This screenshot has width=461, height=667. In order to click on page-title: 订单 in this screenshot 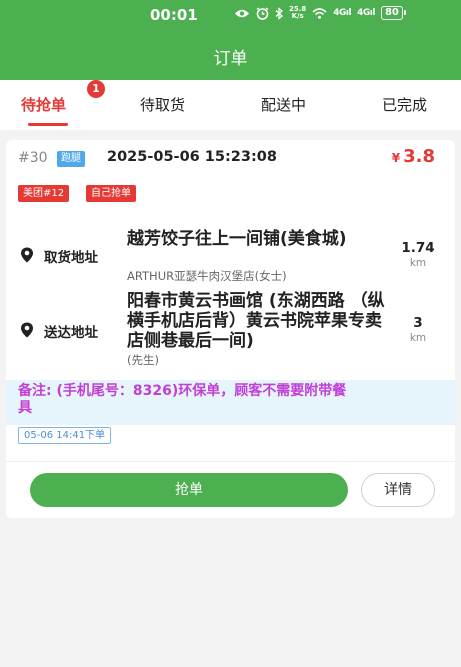, I will do `click(230, 59)`.